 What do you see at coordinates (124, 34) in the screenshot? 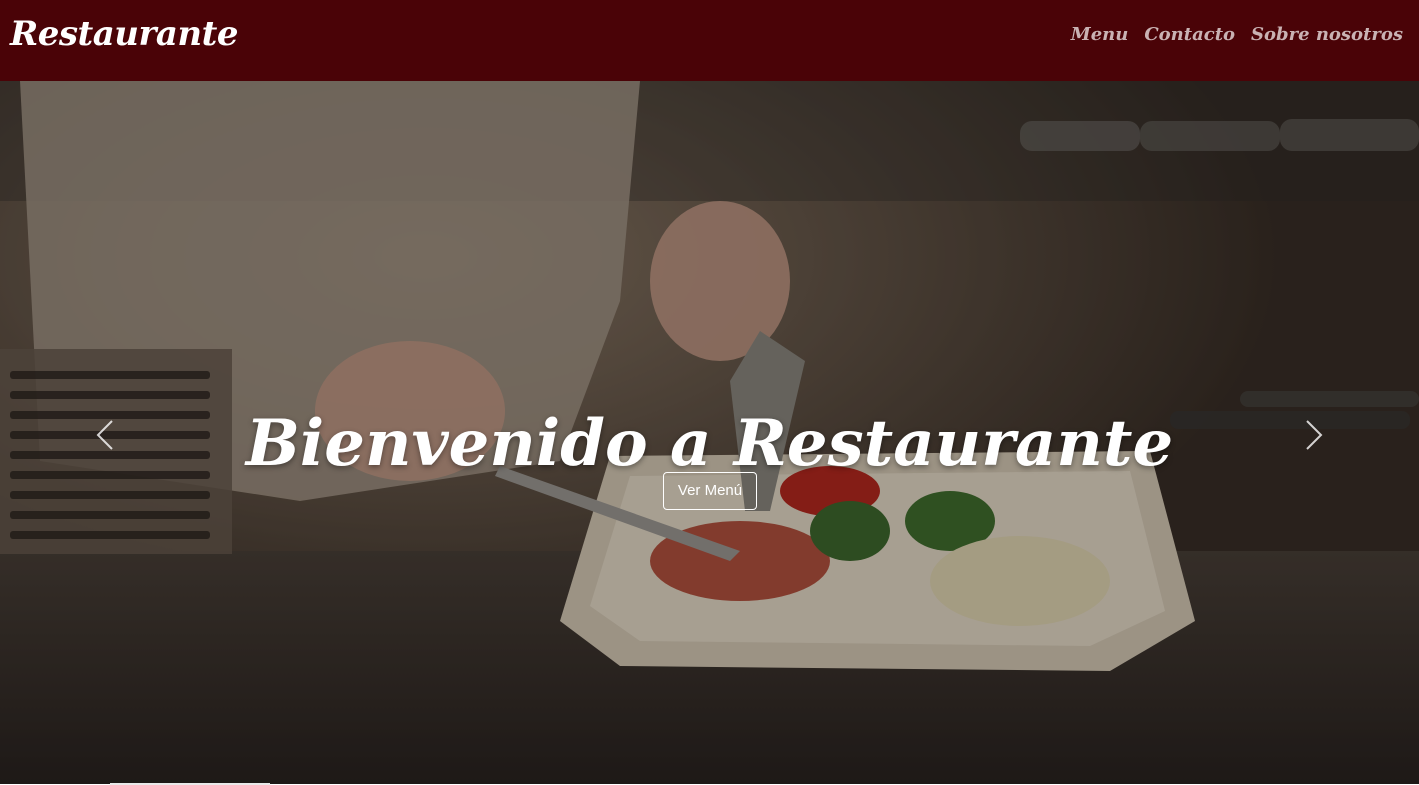
I see `brand-logo: Restaurante` at bounding box center [124, 34].